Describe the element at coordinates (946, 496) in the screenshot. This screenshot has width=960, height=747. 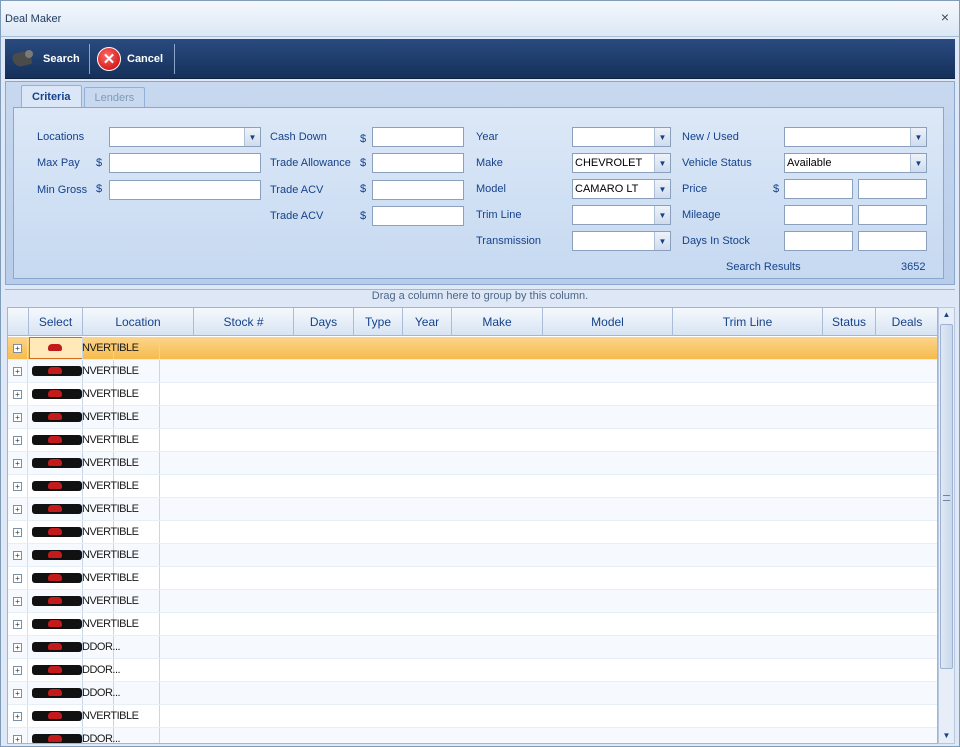
I see `scroll-thumb` at that location.